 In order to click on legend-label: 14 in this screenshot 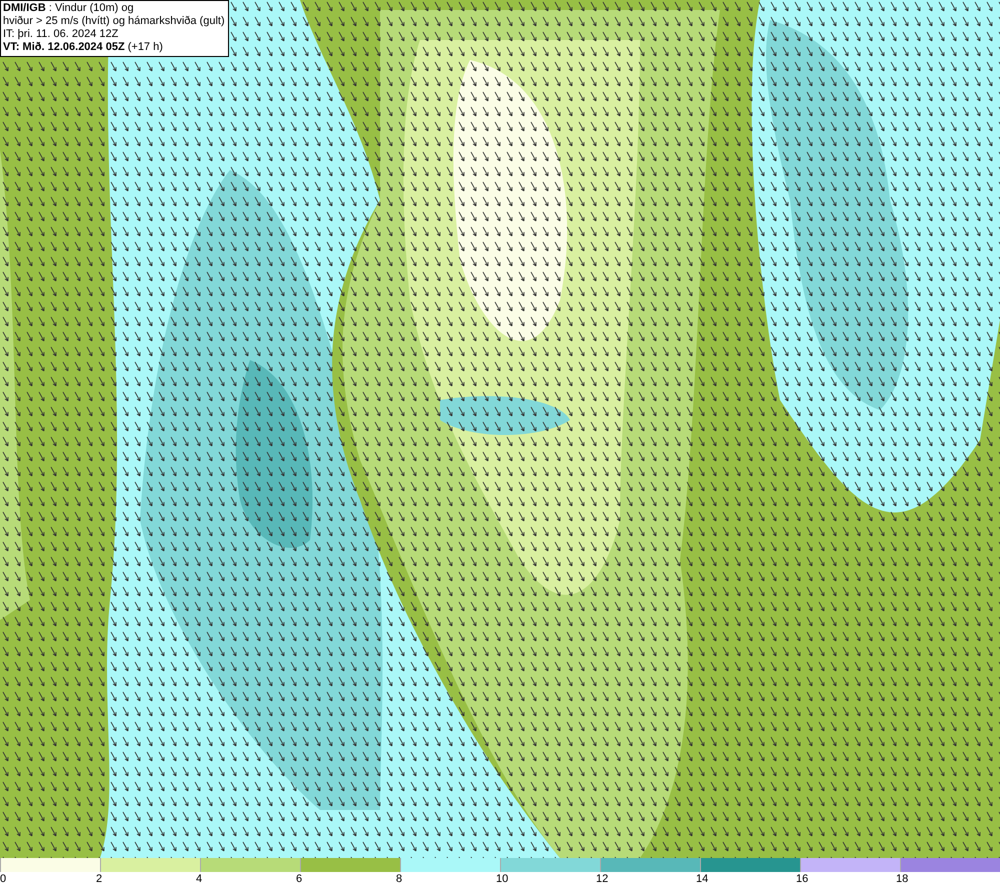, I will do `click(702, 879)`.